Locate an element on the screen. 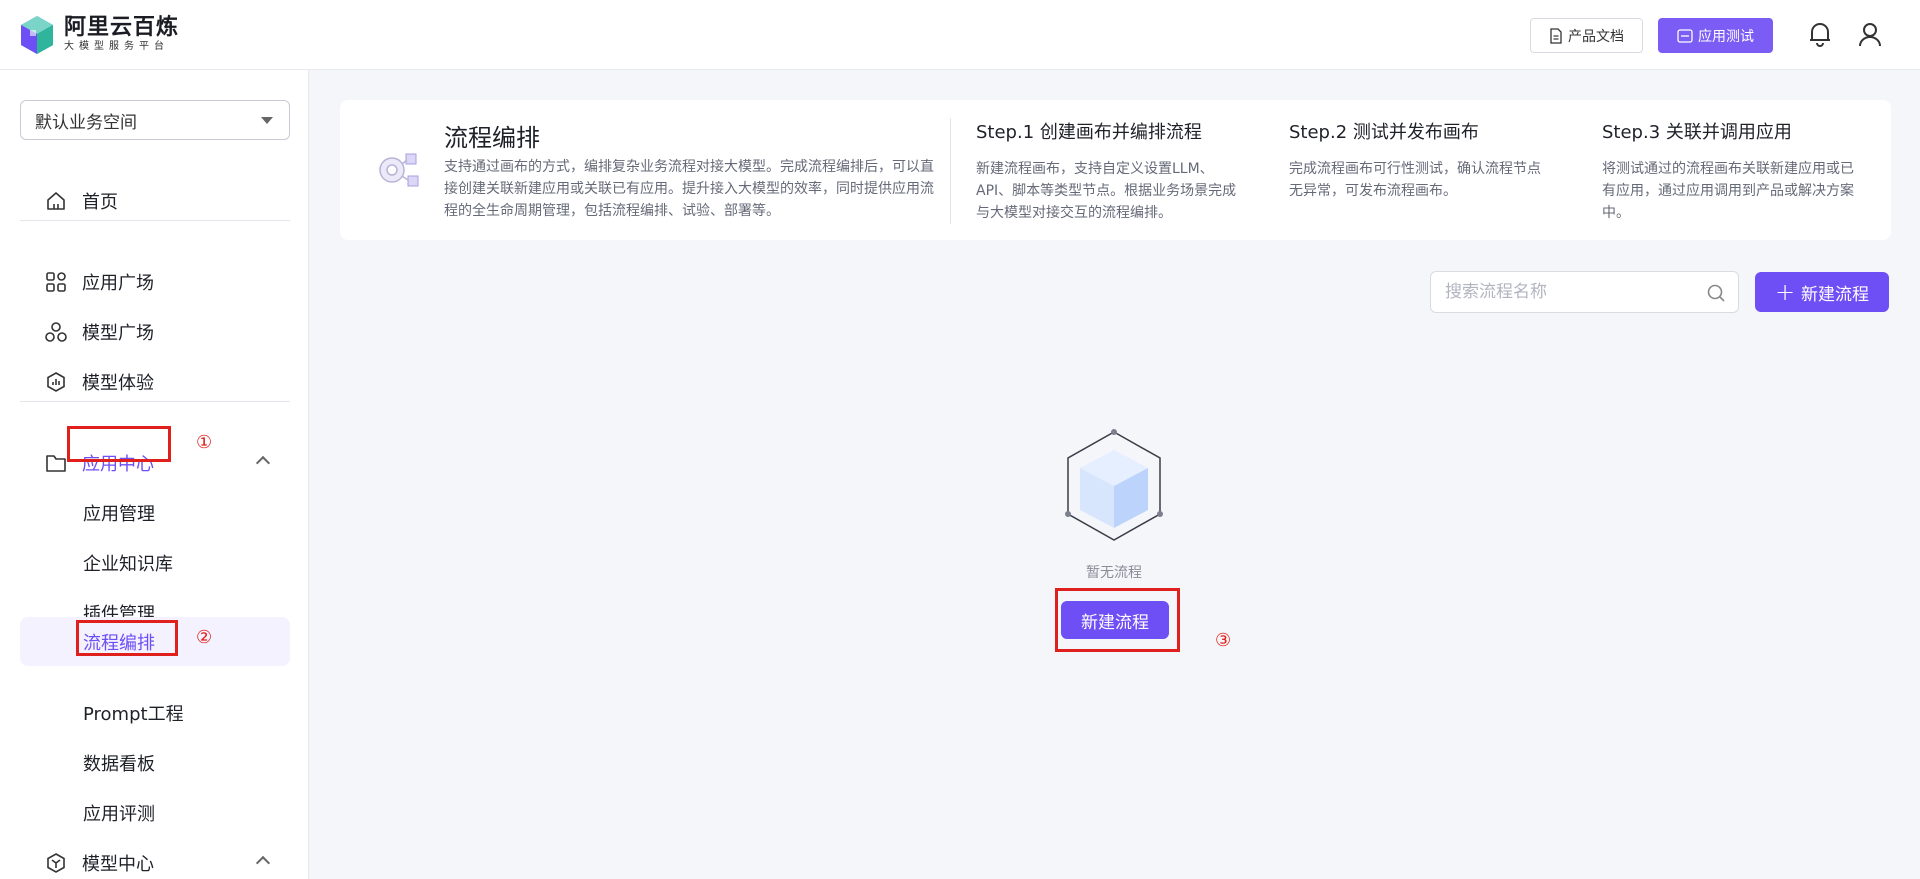 The width and height of the screenshot is (1920, 879). search-icon is located at coordinates (1716, 293).